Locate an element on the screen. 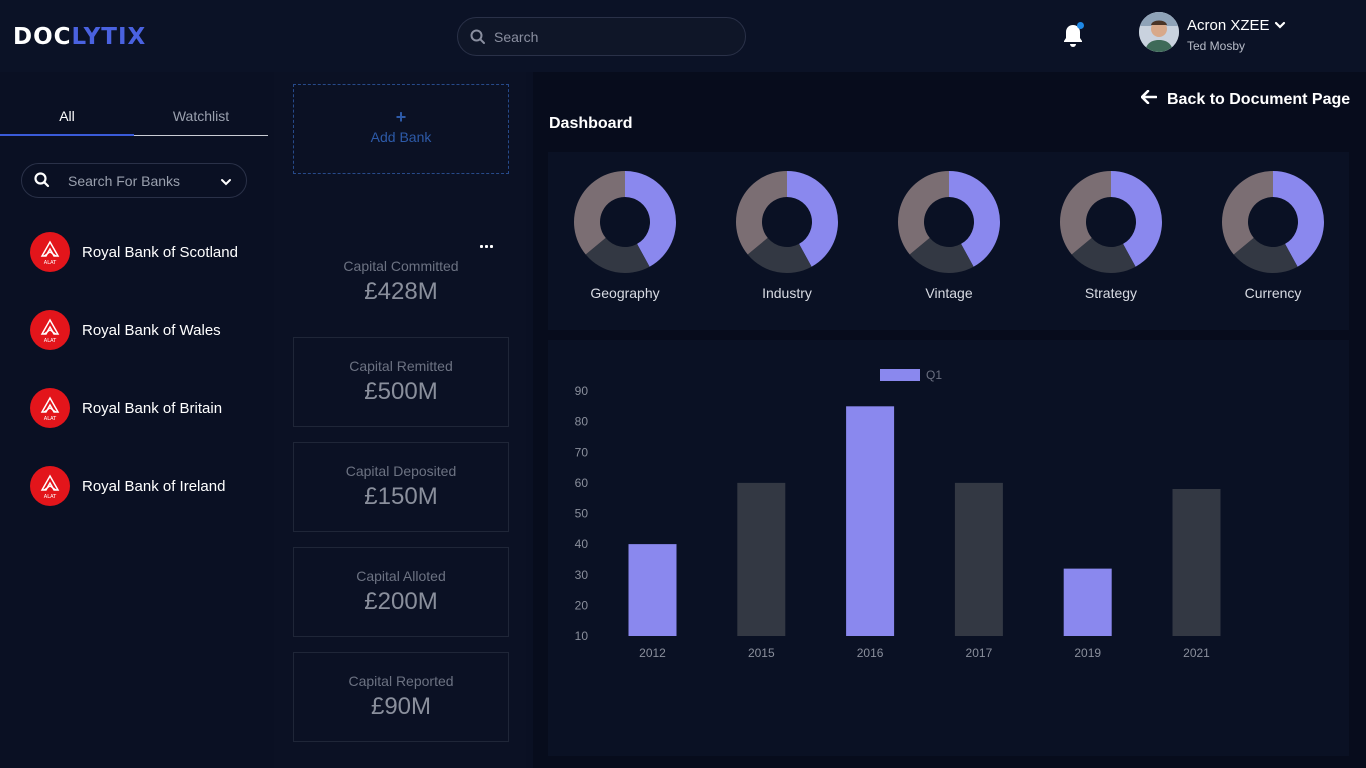 The height and width of the screenshot is (768, 1366). x-tick-label: 2015 is located at coordinates (761, 653).